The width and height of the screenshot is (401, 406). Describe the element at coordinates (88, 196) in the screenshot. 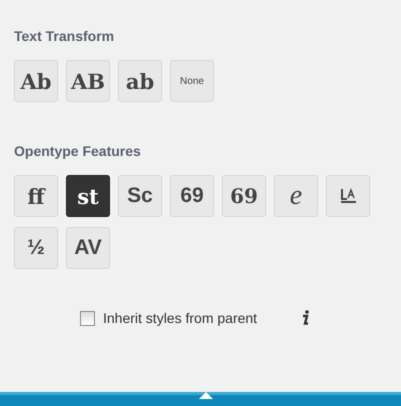

I see `option-button: st` at that location.